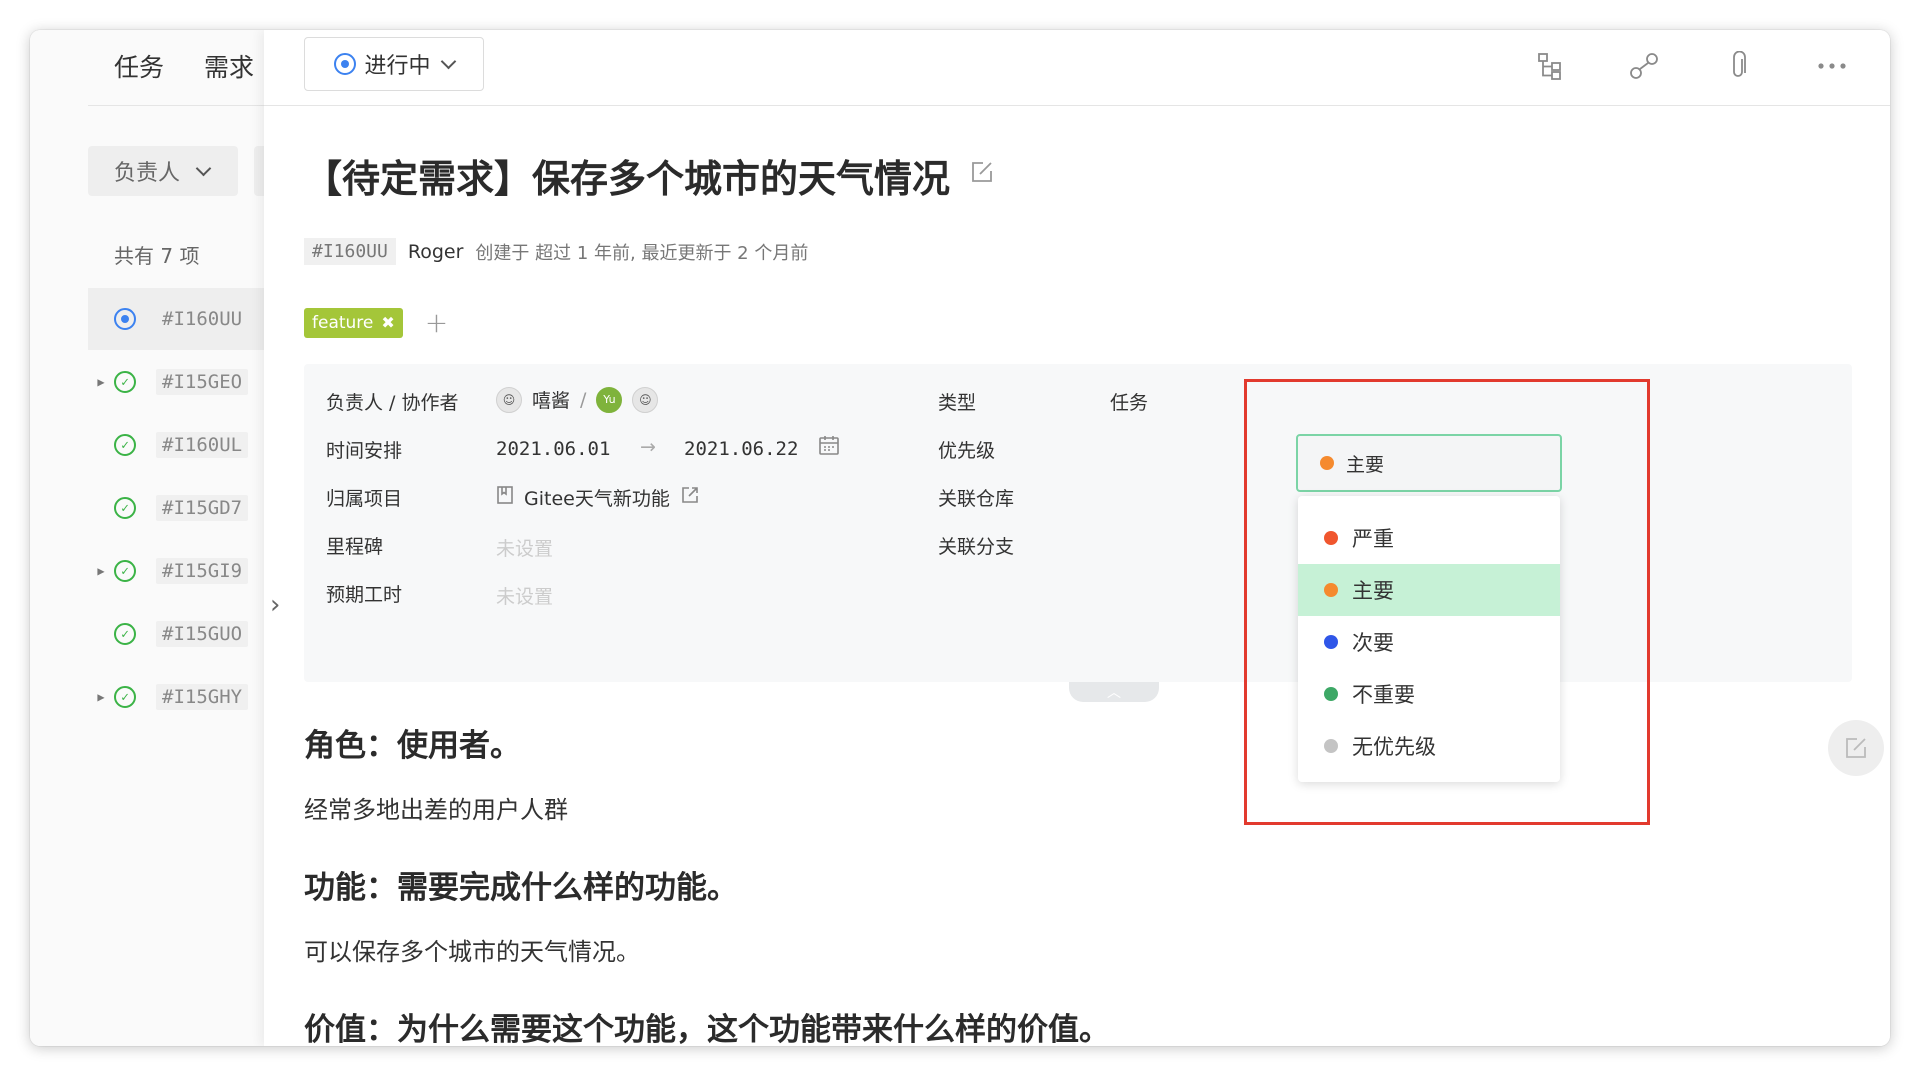 The width and height of the screenshot is (1920, 1078). What do you see at coordinates (157, 256) in the screenshot?
I see `item-count: 共有 7 项` at bounding box center [157, 256].